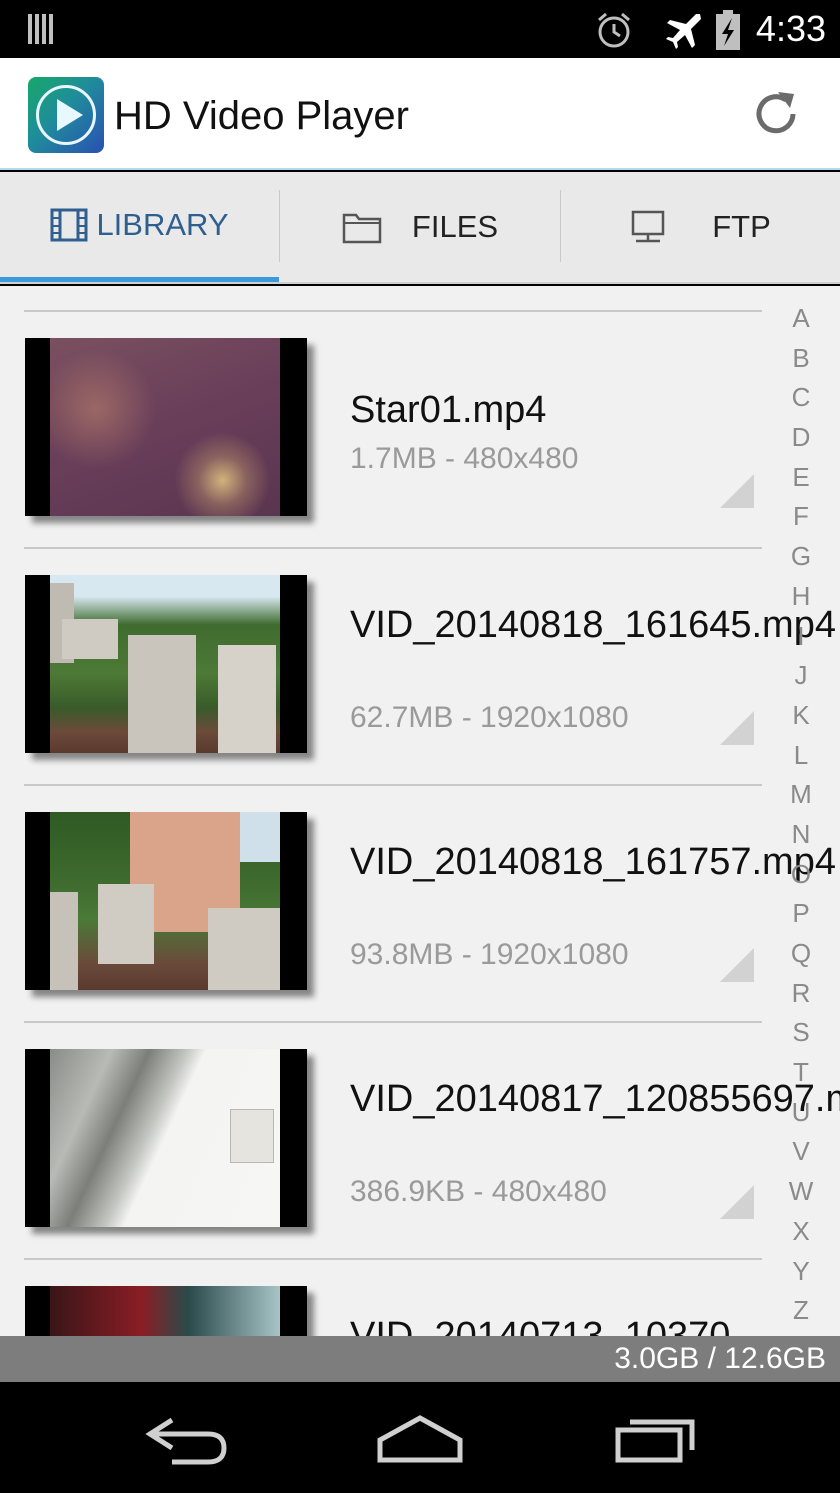 This screenshot has height=1493, width=840. I want to click on index-letter: Z, so click(801, 1310).